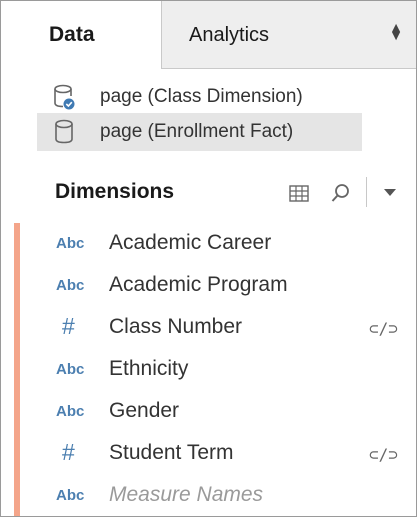 The height and width of the screenshot is (517, 417). What do you see at coordinates (366, 192) in the screenshot?
I see `header-divider` at bounding box center [366, 192].